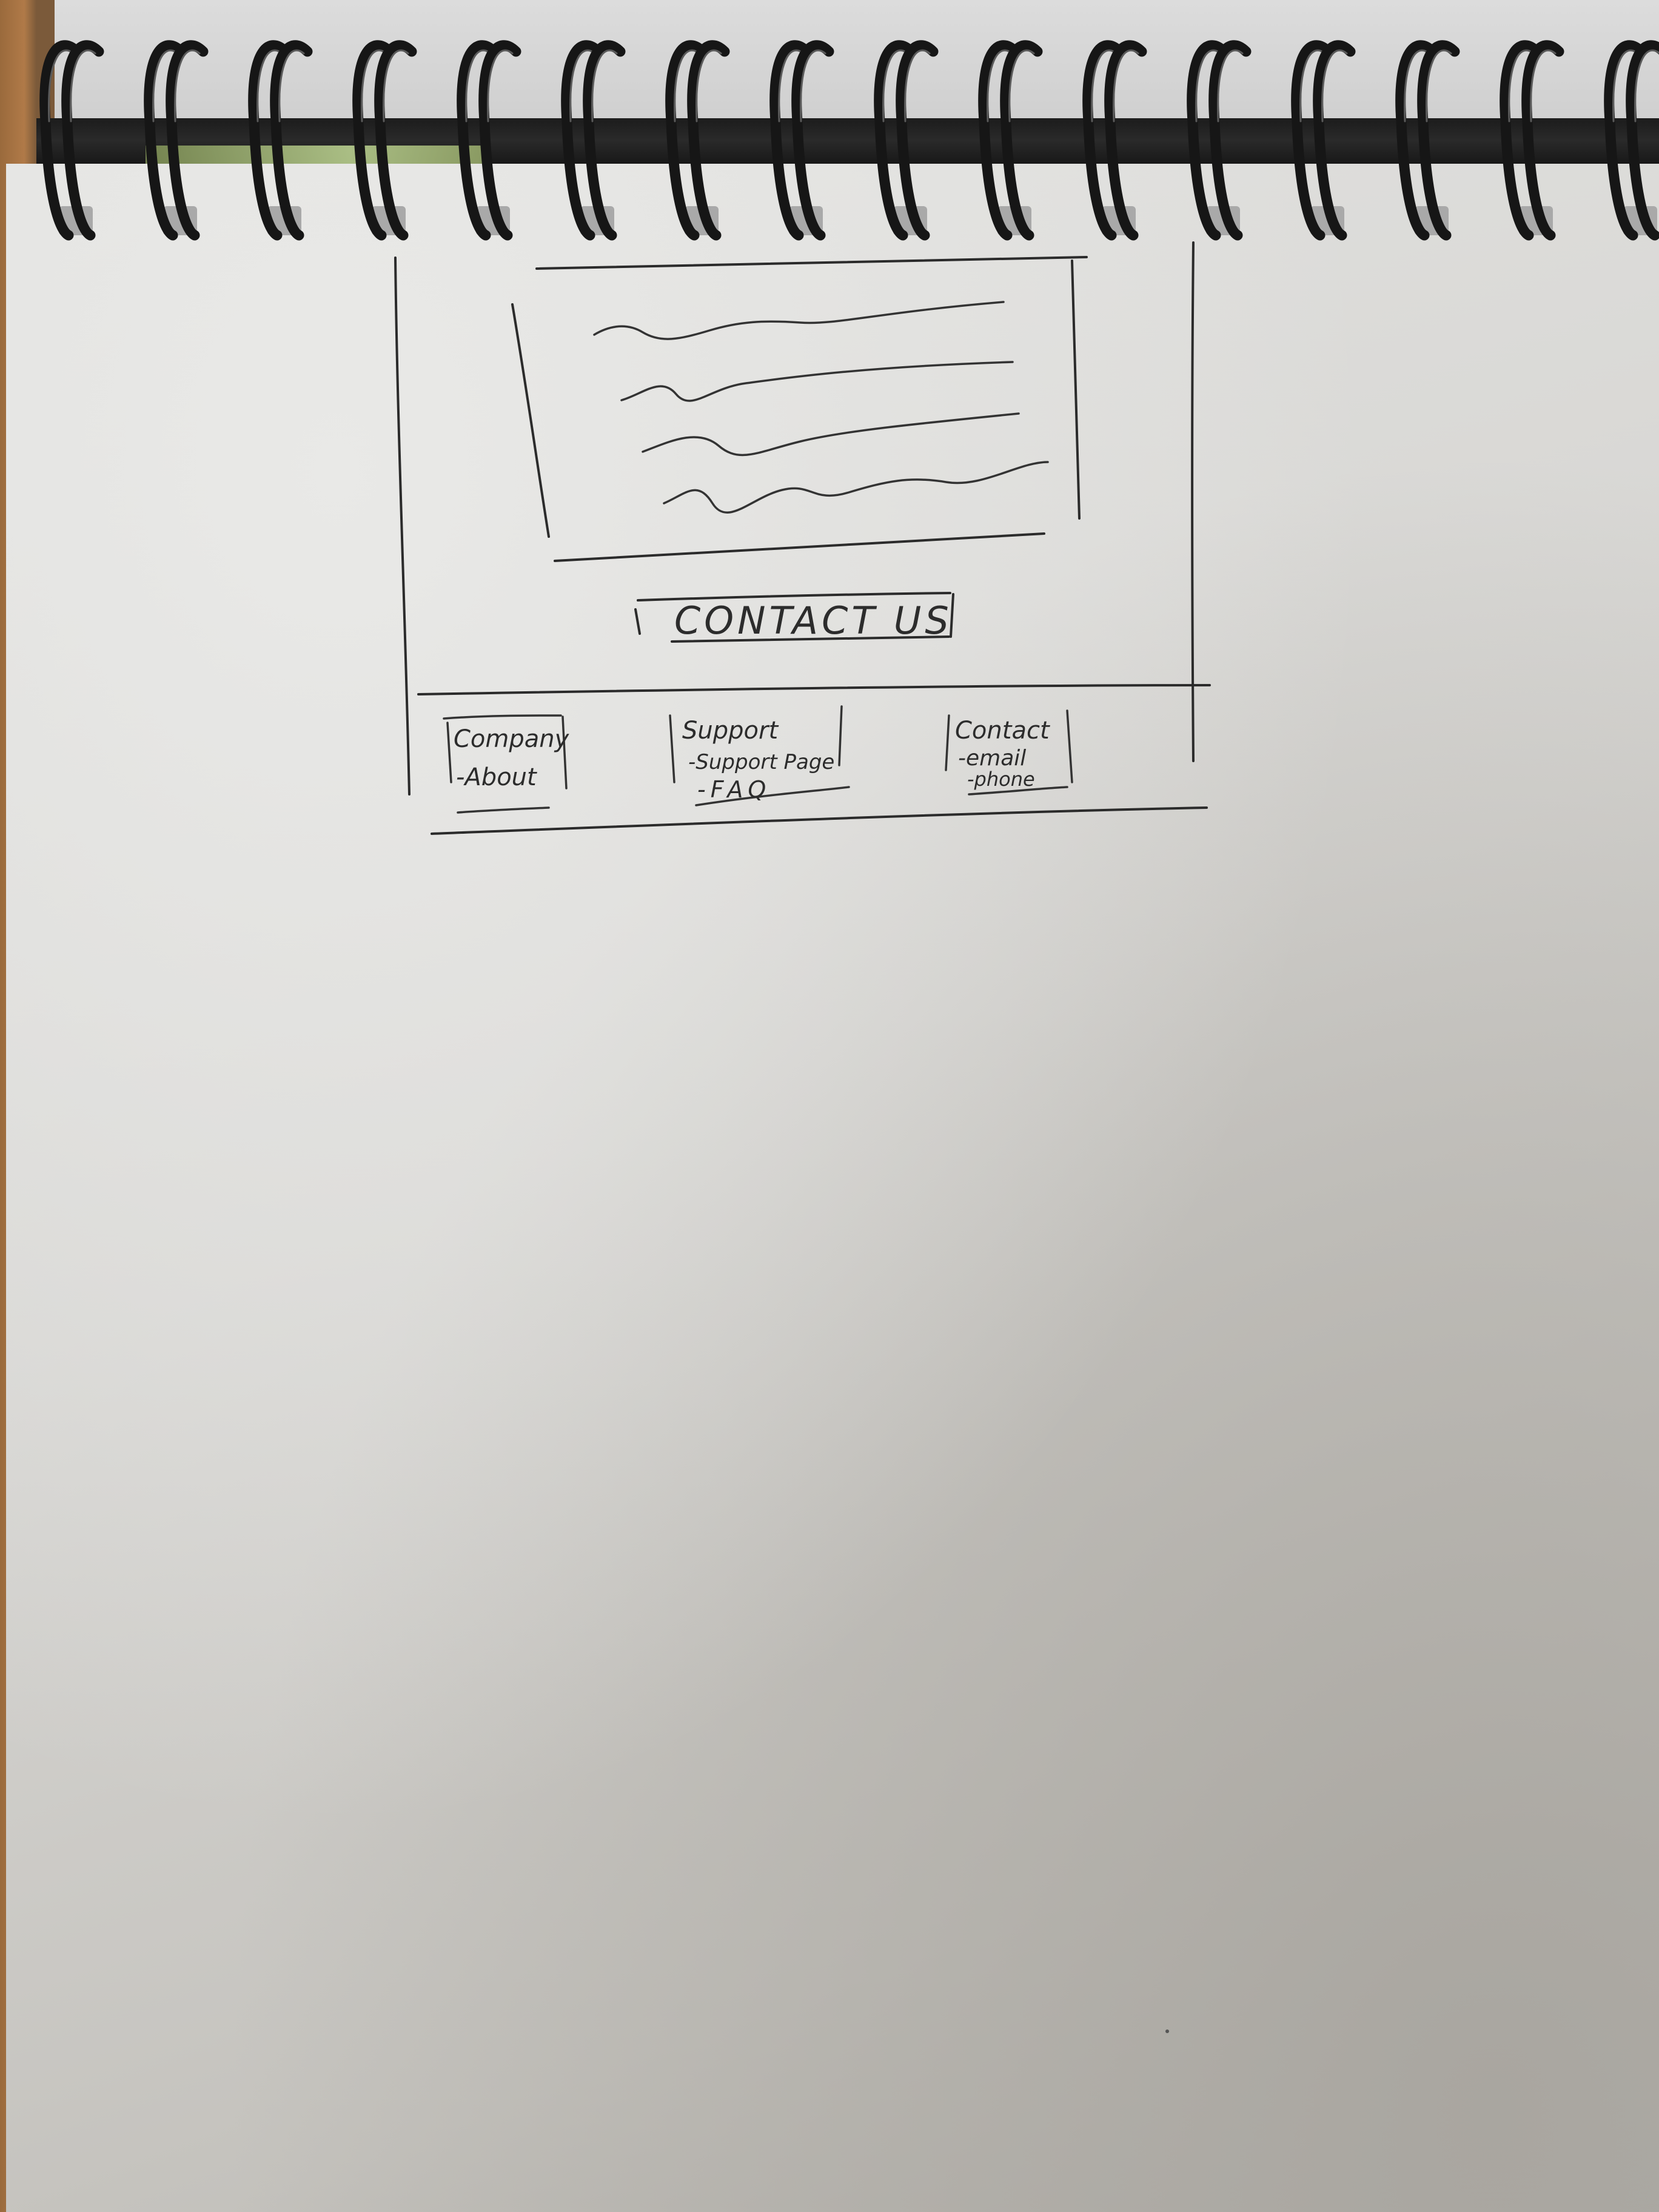 The height and width of the screenshot is (2212, 1659). What do you see at coordinates (734, 789) in the screenshot?
I see `footer-link-faq: -FAQ` at bounding box center [734, 789].